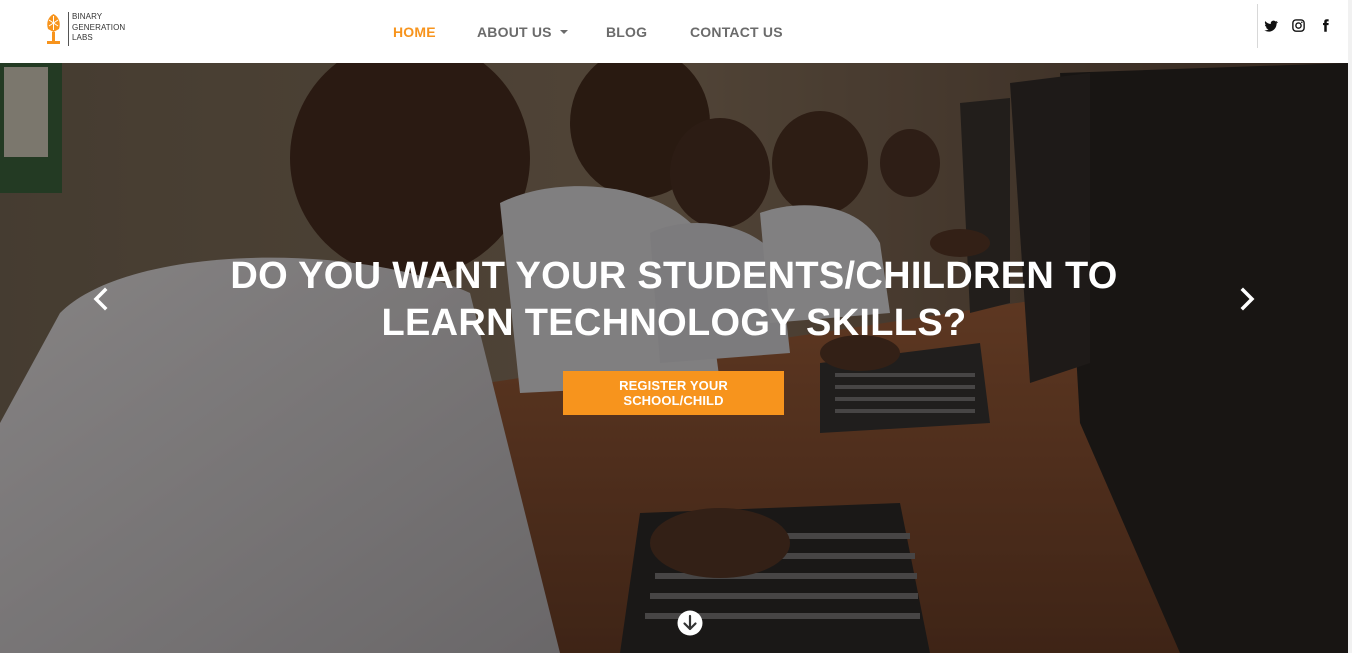 Image resolution: width=1352 pixels, height=653 pixels. I want to click on facebook-glyph, so click(1326, 25).